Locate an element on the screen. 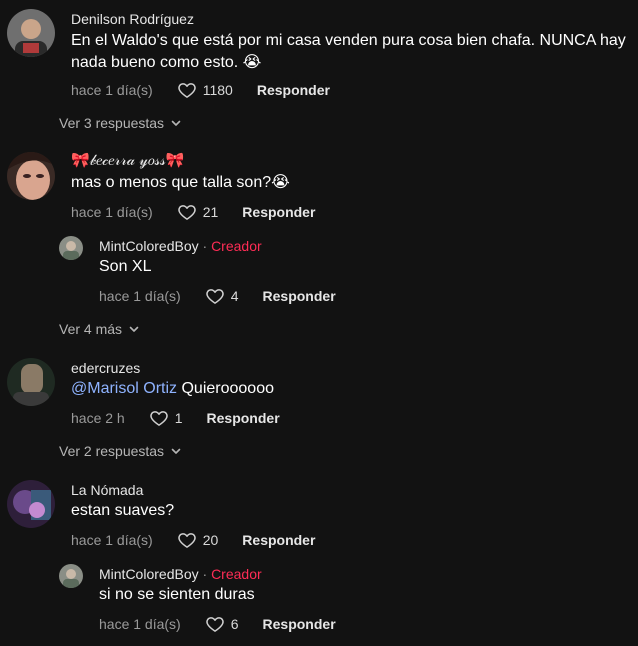 This screenshot has width=638, height=646. comment-meta: hace 1 día(s) 21 Responder is located at coordinates (193, 212).